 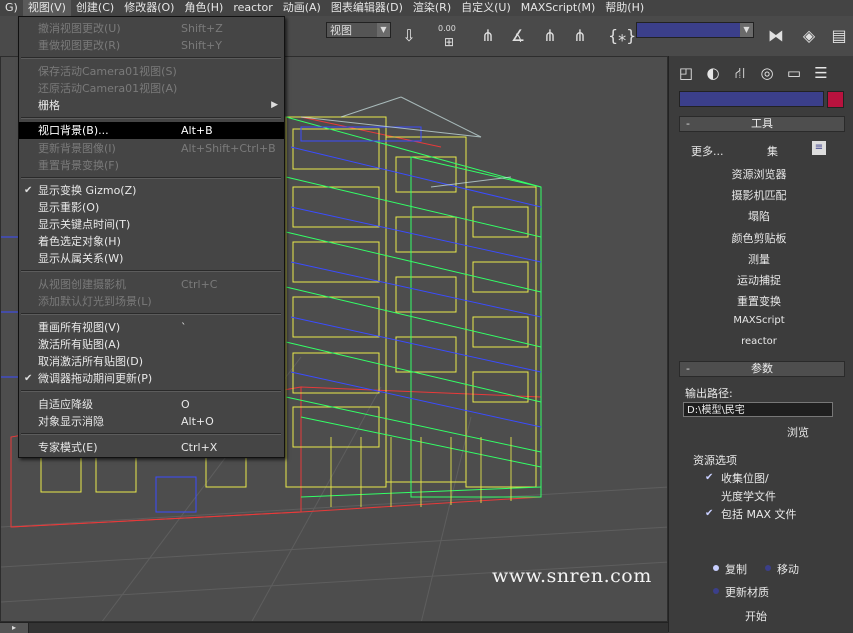 I want to click on motion-tab-icon: ◎, so click(x=767, y=73).